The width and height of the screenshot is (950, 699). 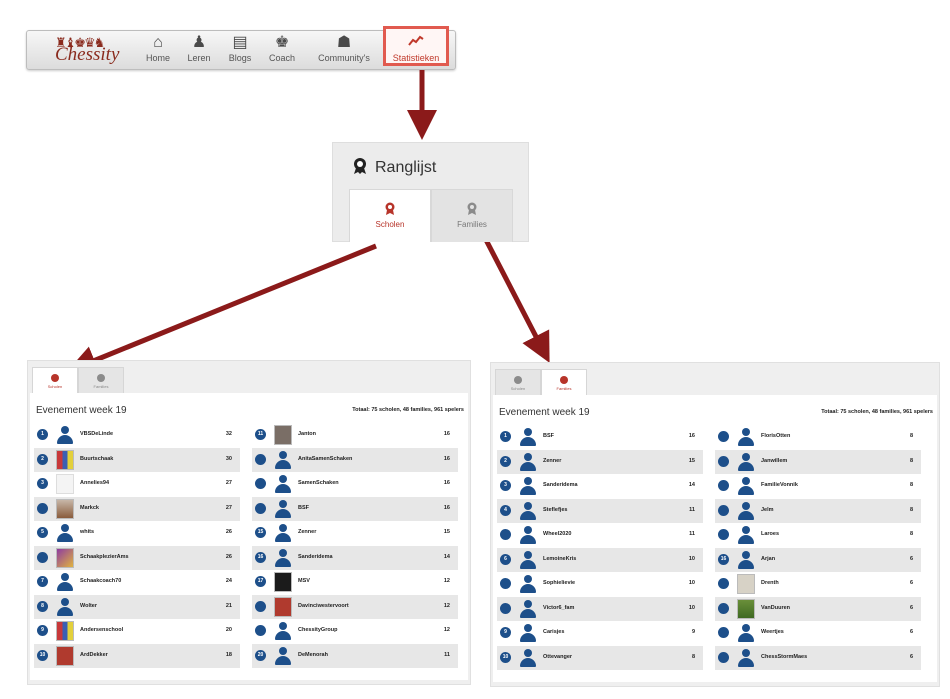 What do you see at coordinates (158, 50) in the screenshot?
I see `nav-item-home: ⌂ Home` at bounding box center [158, 50].